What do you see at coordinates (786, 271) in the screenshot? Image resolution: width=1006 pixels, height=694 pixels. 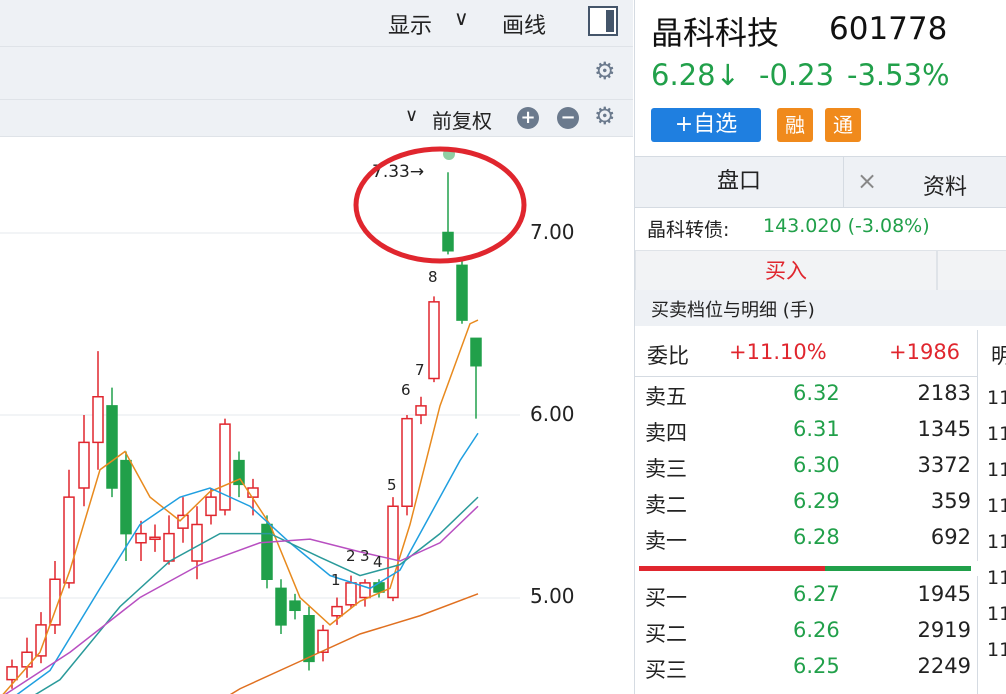 I see `buy-button: 买入` at bounding box center [786, 271].